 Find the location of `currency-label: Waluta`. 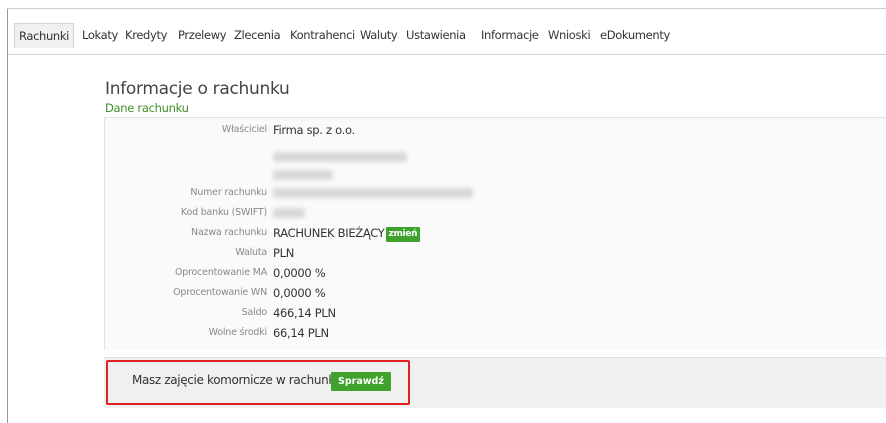

currency-label: Waluta is located at coordinates (251, 252).